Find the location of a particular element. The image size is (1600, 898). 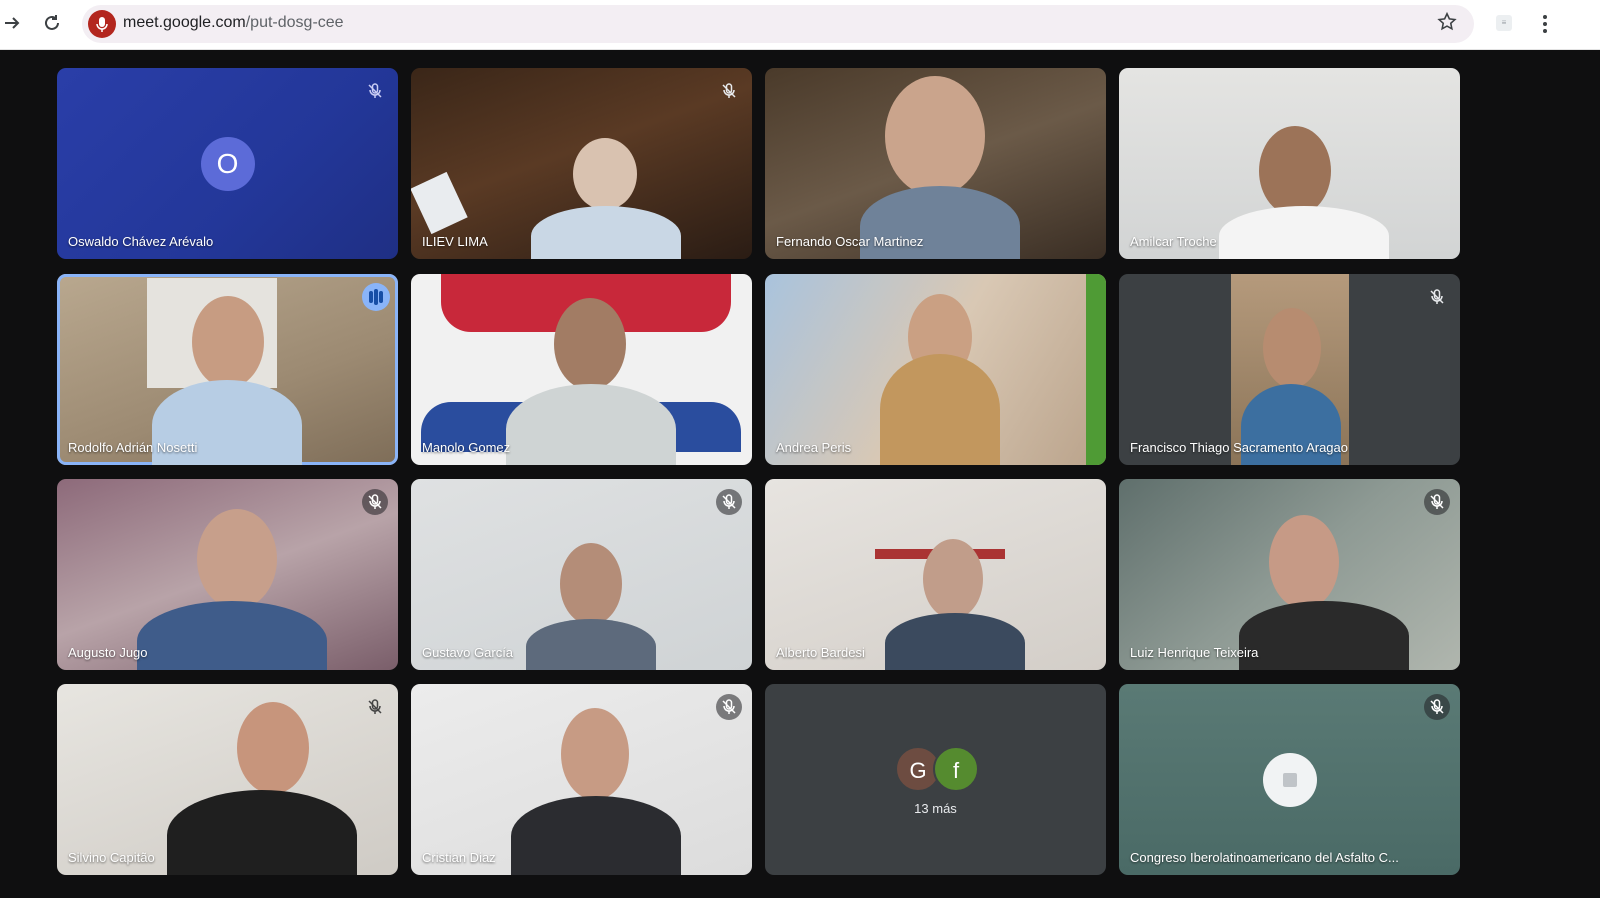

participant-name: Francisco Thiago Sacramento Aragao is located at coordinates (1239, 447).